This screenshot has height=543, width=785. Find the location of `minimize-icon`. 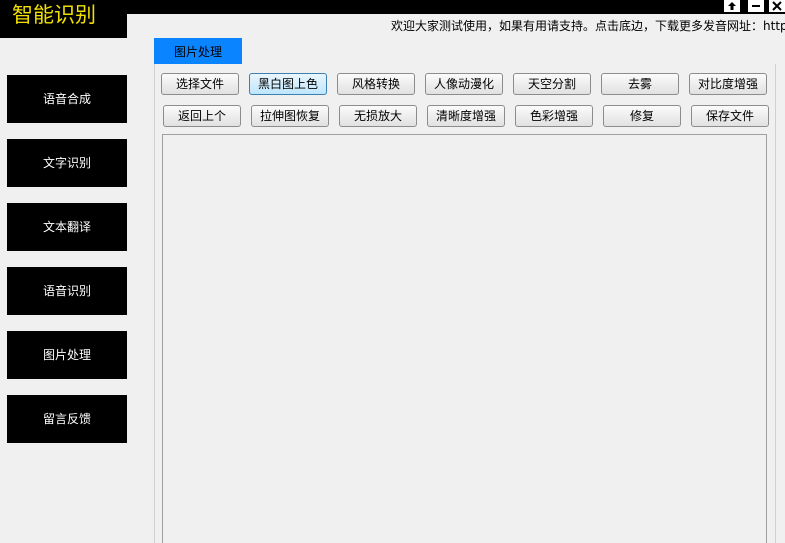

minimize-icon is located at coordinates (756, 6).